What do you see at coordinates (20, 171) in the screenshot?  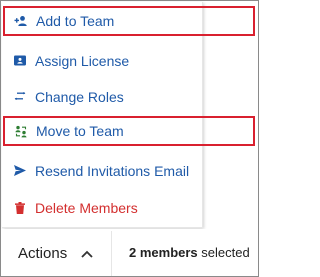 I see `send-icon` at bounding box center [20, 171].